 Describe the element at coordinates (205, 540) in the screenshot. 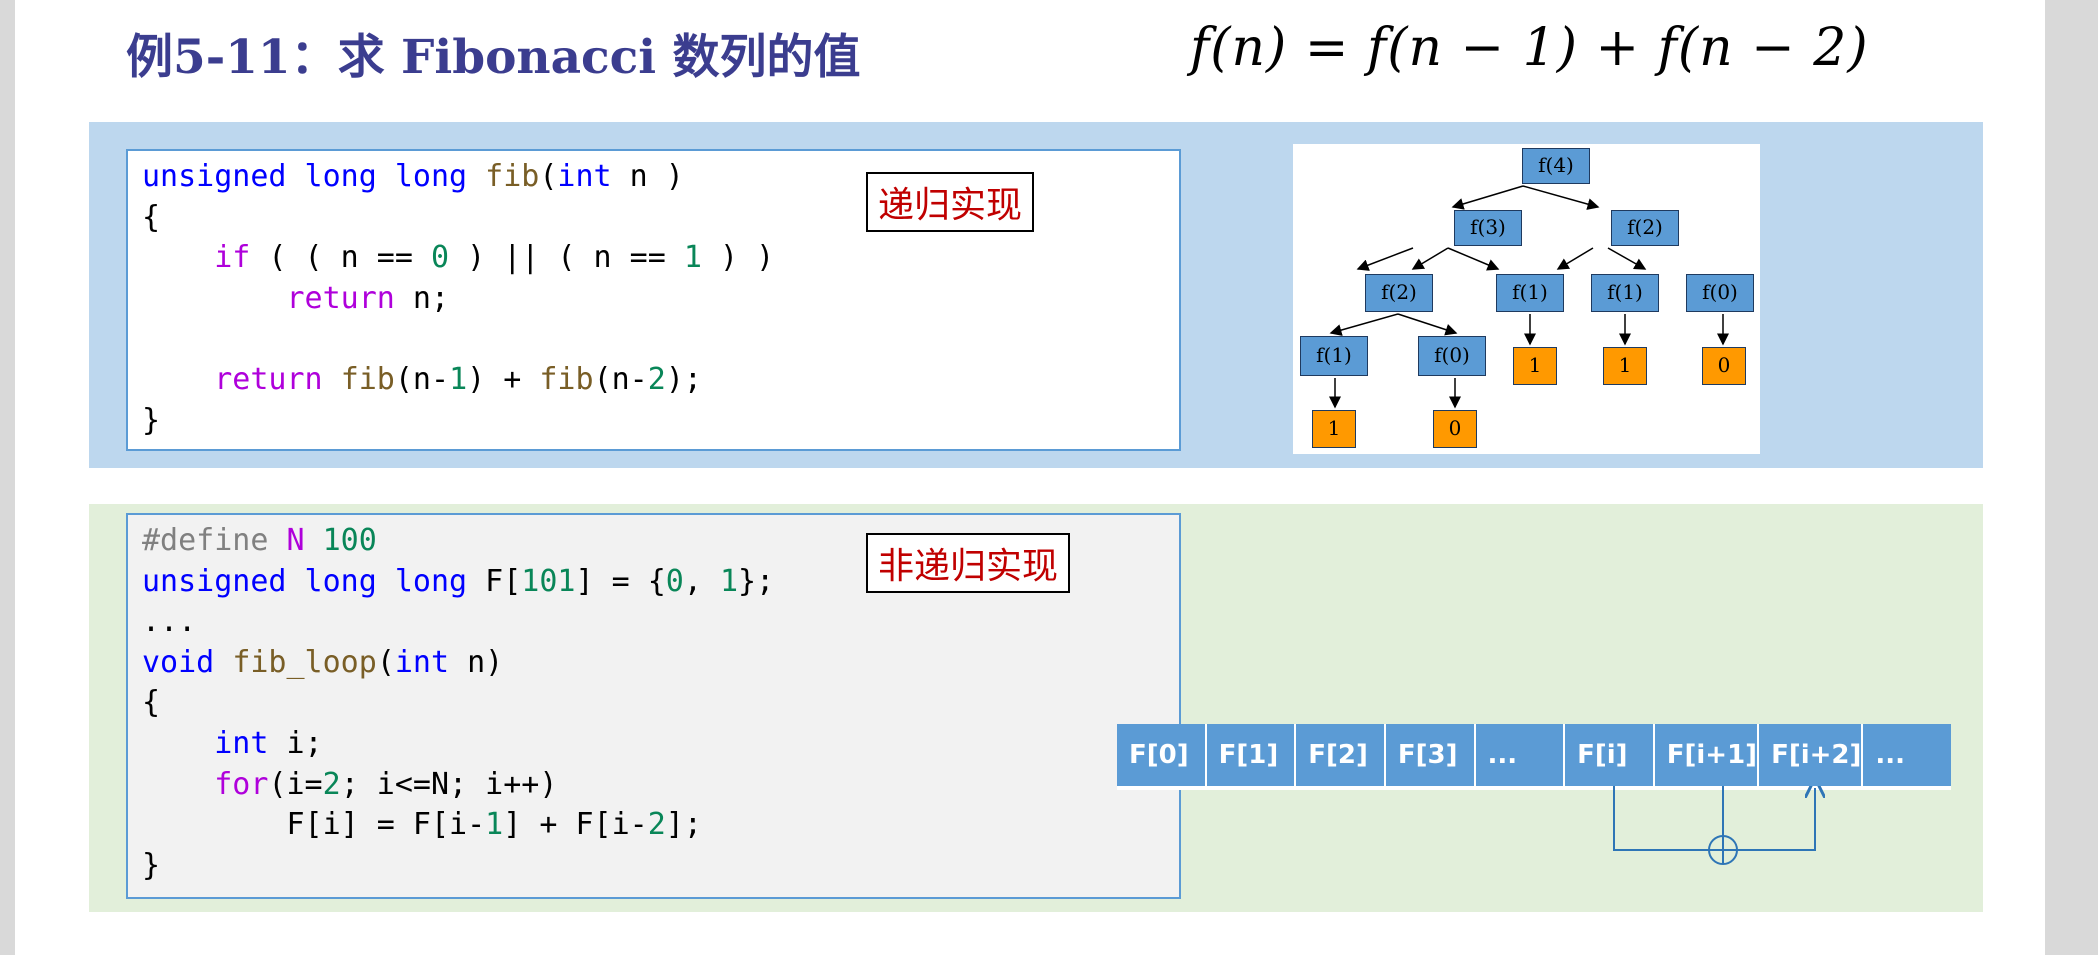

I see `code-token: #define` at that location.